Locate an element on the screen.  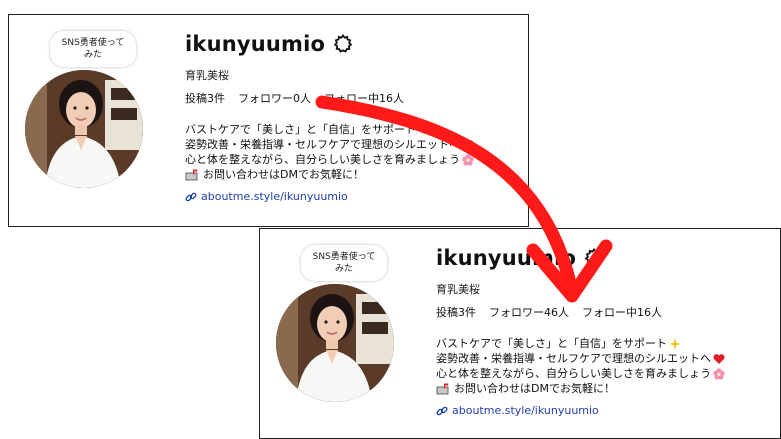
followers-count: フォロワー46人 is located at coordinates (529, 311).